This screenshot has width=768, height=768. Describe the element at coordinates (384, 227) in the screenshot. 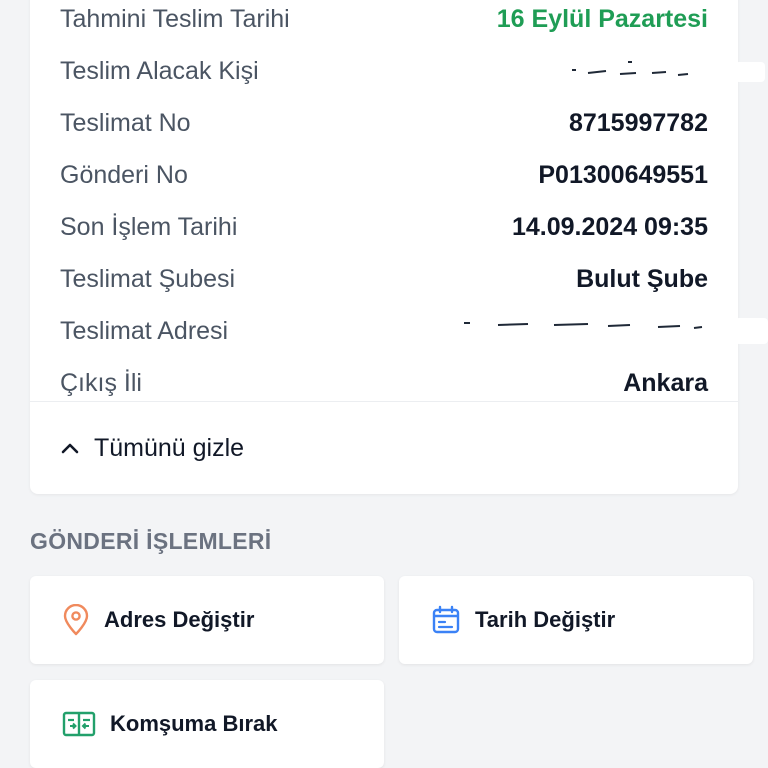

I see `detail-row-last-action-date: Son İşlem Tarihi 14.09.2024 09:35` at that location.